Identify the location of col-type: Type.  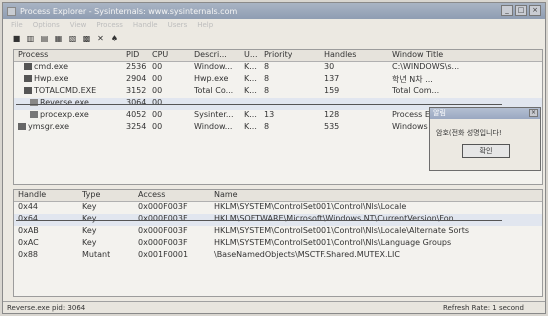
(91, 194).